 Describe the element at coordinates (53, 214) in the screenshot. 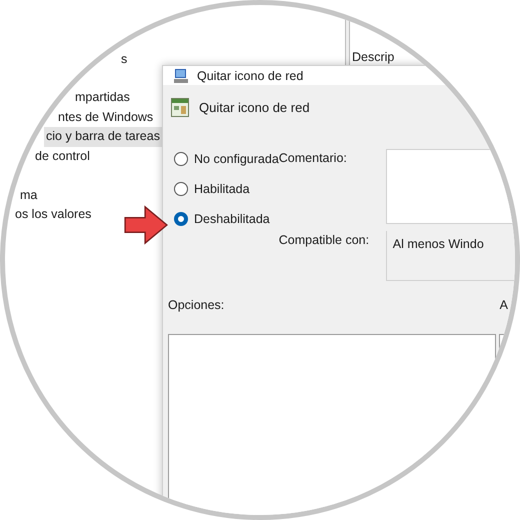

I see `tree-item: os los valores` at that location.